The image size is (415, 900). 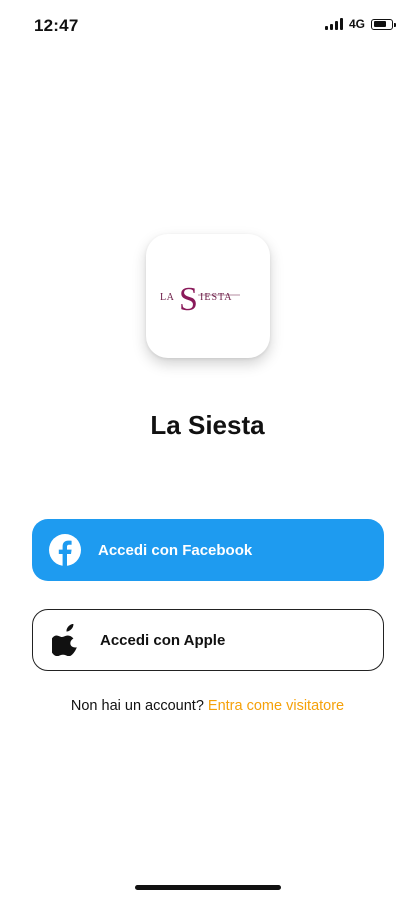 I want to click on svg-text: S, so click(x=188, y=298).